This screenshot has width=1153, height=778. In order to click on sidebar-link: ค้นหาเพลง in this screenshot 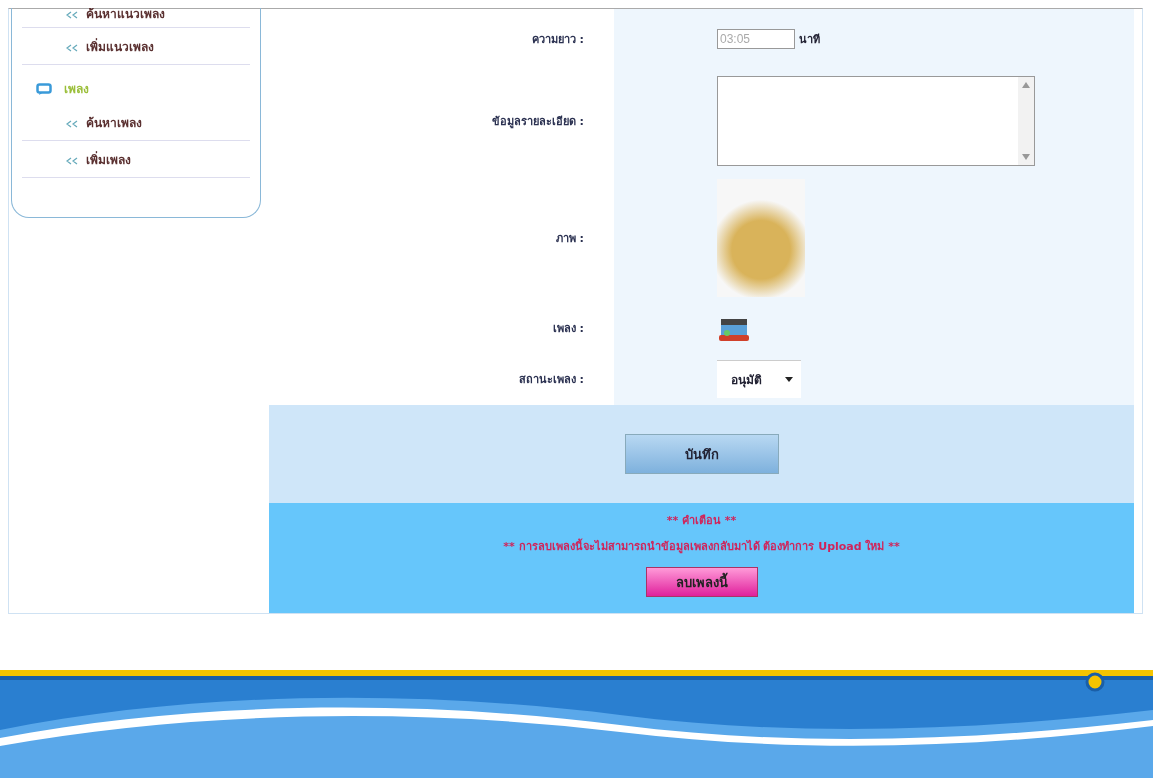, I will do `click(104, 123)`.